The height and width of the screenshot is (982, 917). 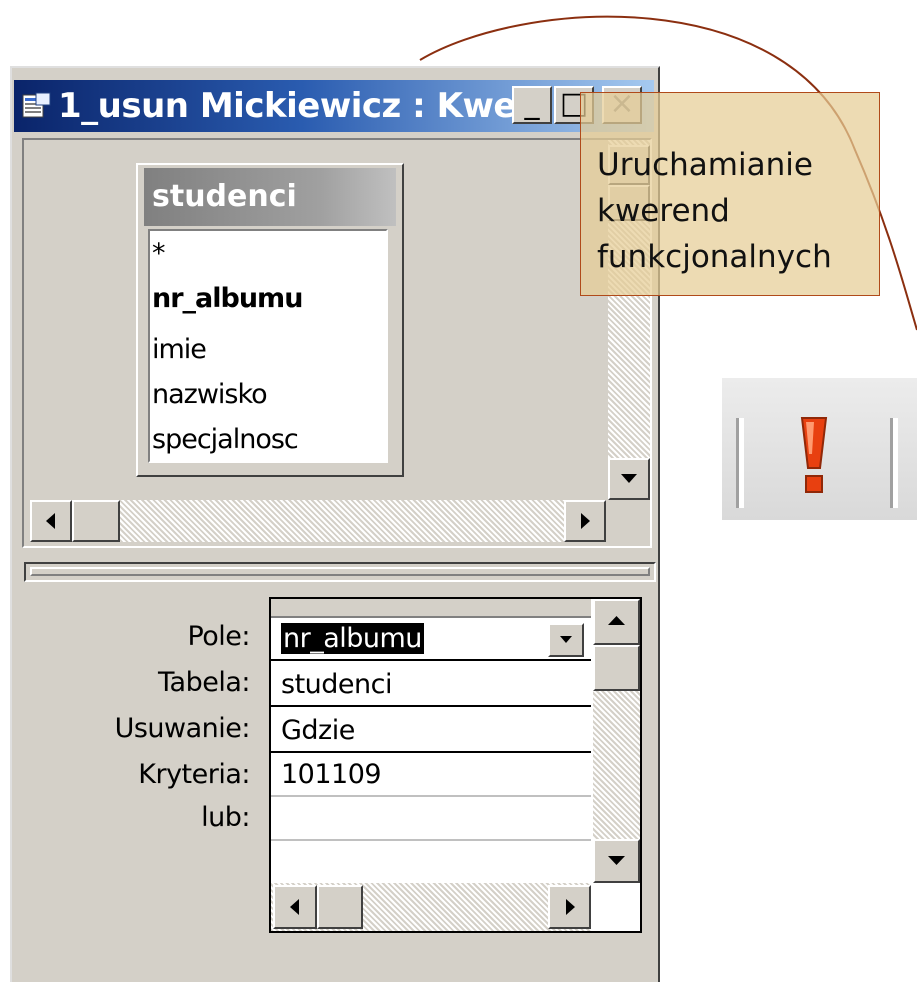 I want to click on field-cell: nr_albumu, so click(x=431, y=639).